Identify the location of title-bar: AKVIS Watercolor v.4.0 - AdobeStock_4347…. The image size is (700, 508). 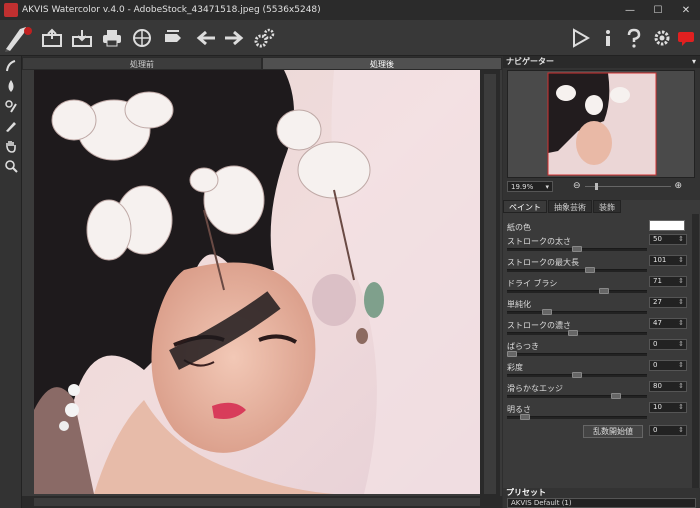
(350, 10).